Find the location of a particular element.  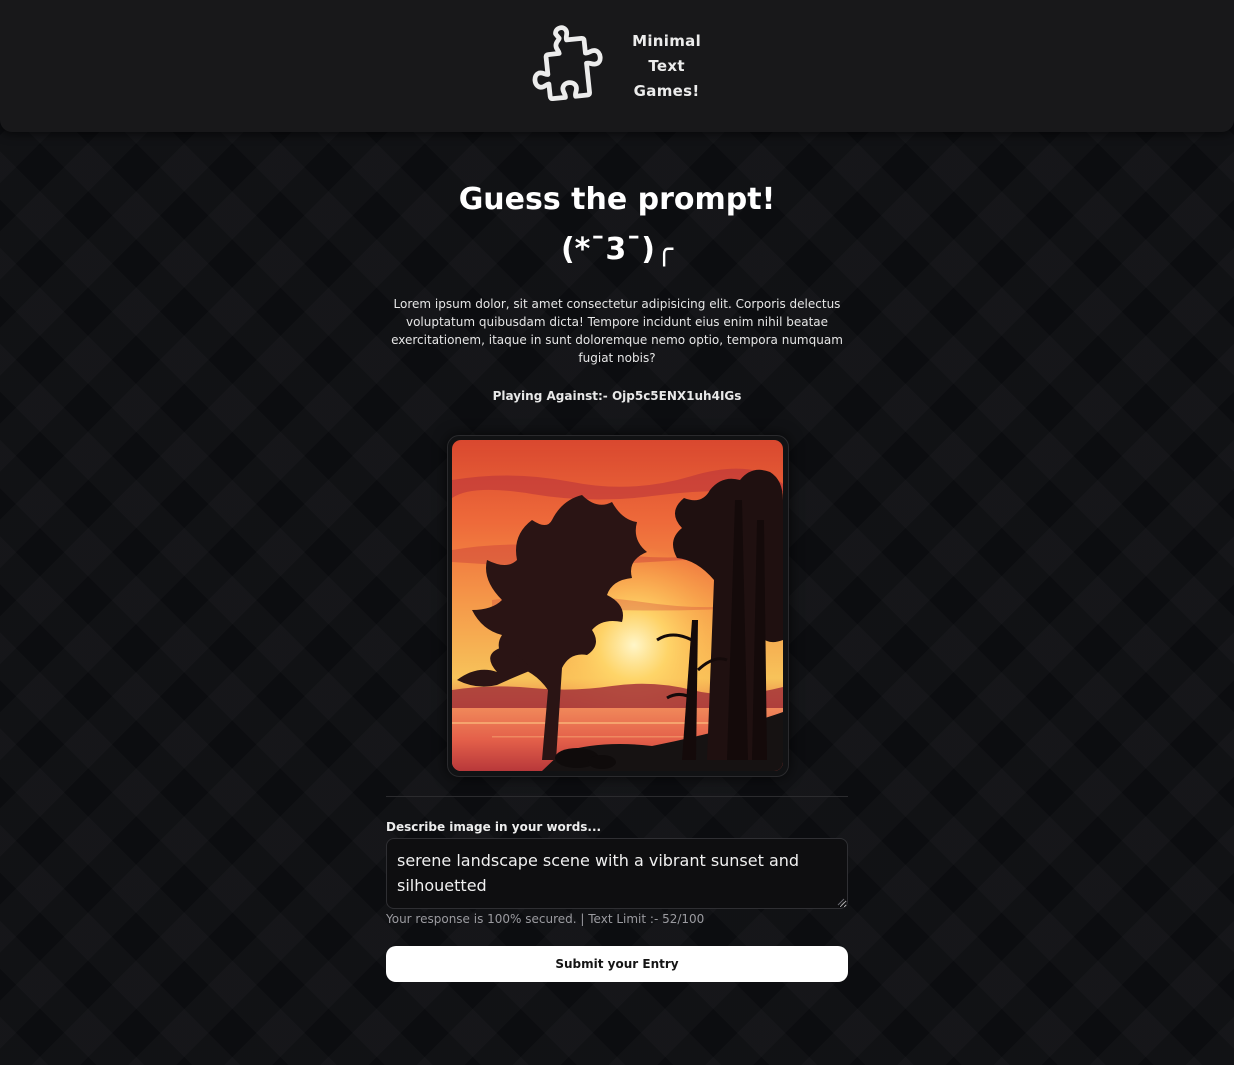

site-header: Minimal Text Games! is located at coordinates (617, 66).